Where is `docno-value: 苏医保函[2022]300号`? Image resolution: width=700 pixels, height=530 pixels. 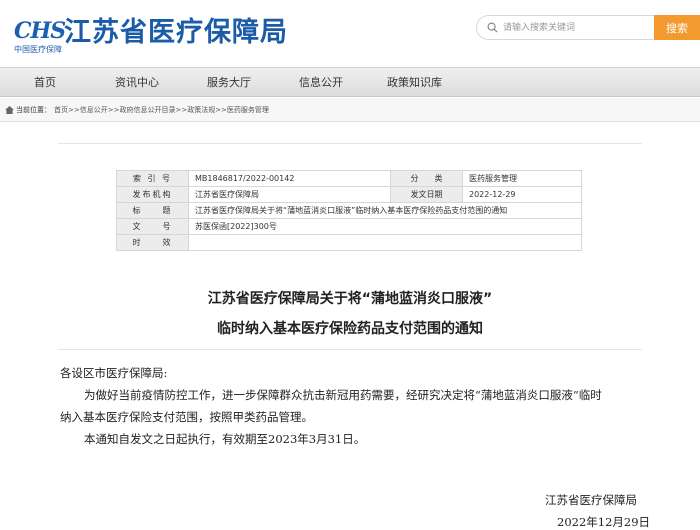 docno-value: 苏医保函[2022]300号 is located at coordinates (385, 226).